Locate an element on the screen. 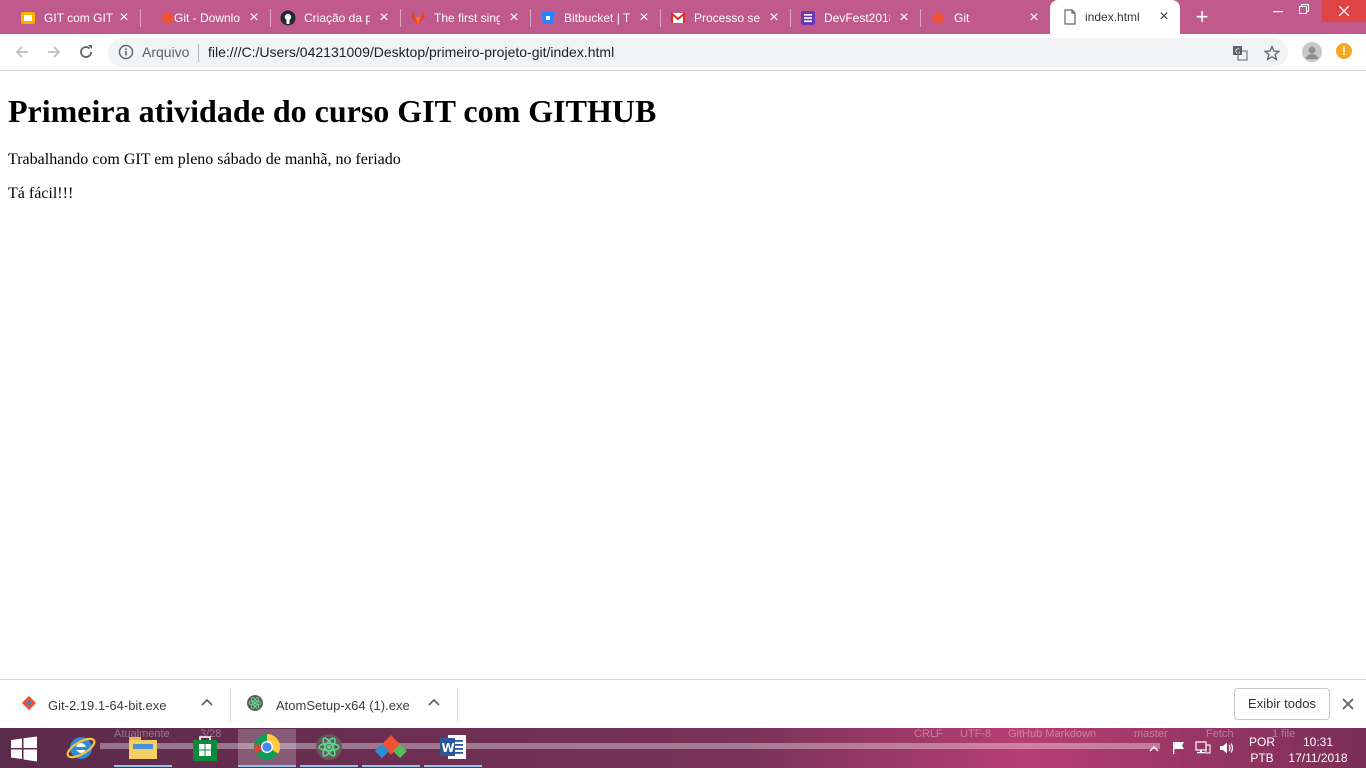  taskbar-internet-explorer is located at coordinates (81, 748).